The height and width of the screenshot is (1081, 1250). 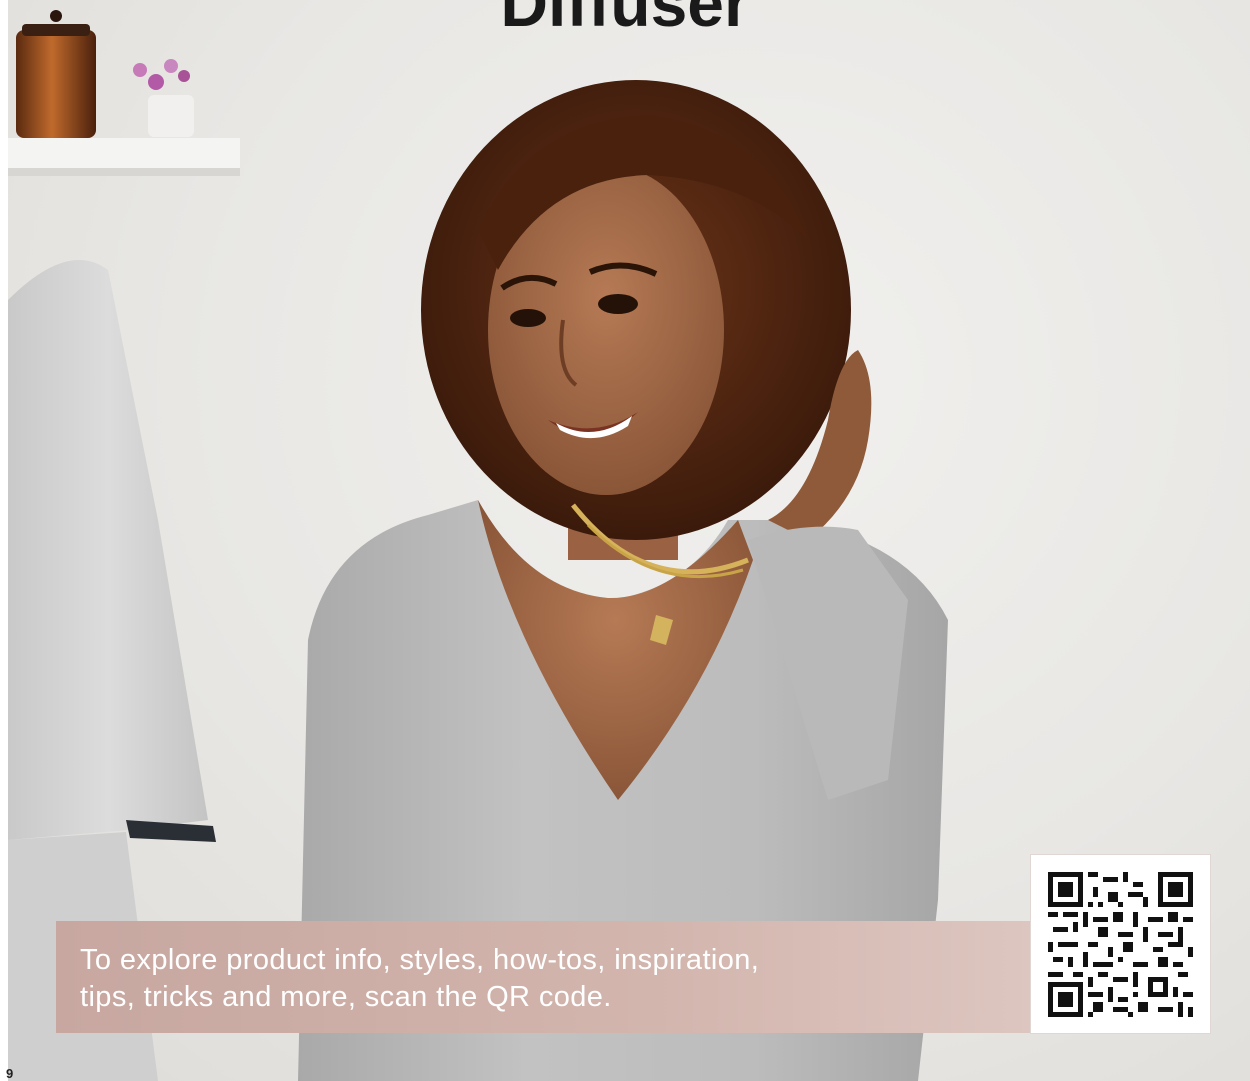 What do you see at coordinates (124, 155) in the screenshot?
I see `wall-shelf` at bounding box center [124, 155].